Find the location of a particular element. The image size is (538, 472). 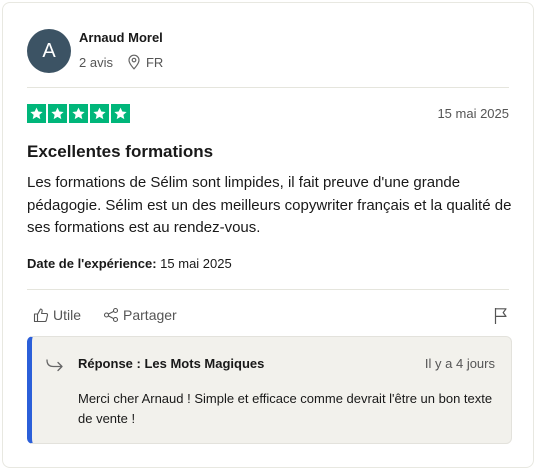

location-pin-icon is located at coordinates (134, 62).